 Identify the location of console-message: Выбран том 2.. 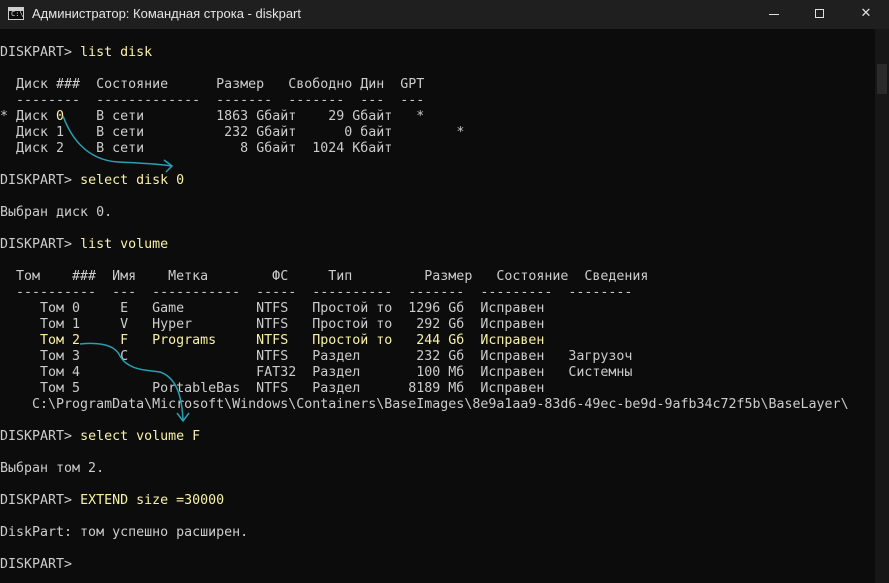
(52, 468).